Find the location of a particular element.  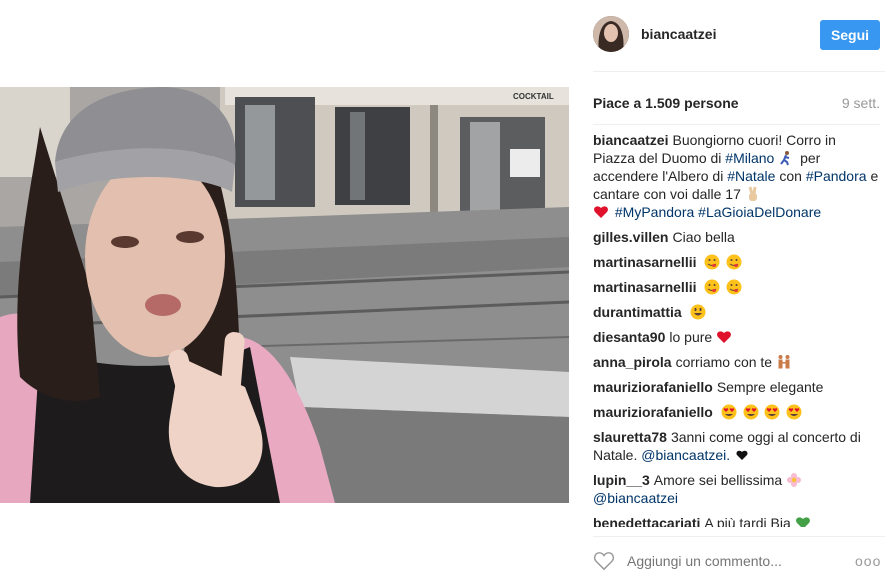

comment-text: Amore sei bellissima is located at coordinates (718, 480).